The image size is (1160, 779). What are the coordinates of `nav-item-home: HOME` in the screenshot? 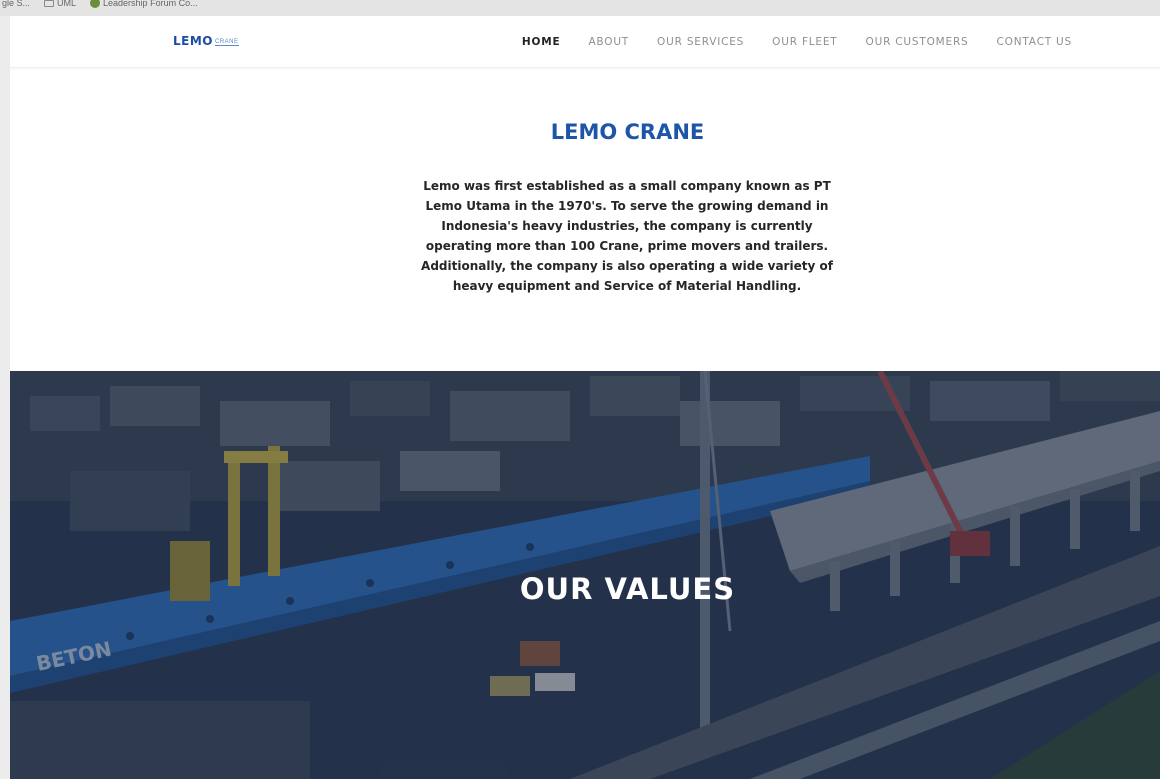 It's located at (541, 42).